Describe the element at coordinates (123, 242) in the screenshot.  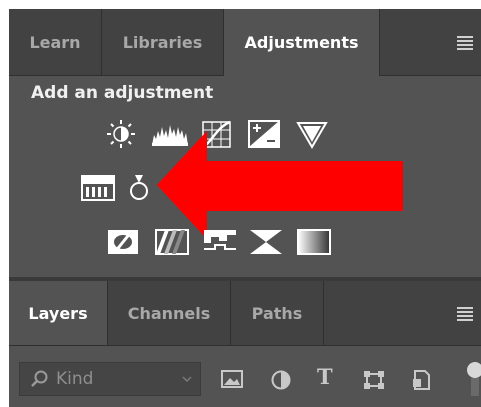
I see `invert-icon` at that location.